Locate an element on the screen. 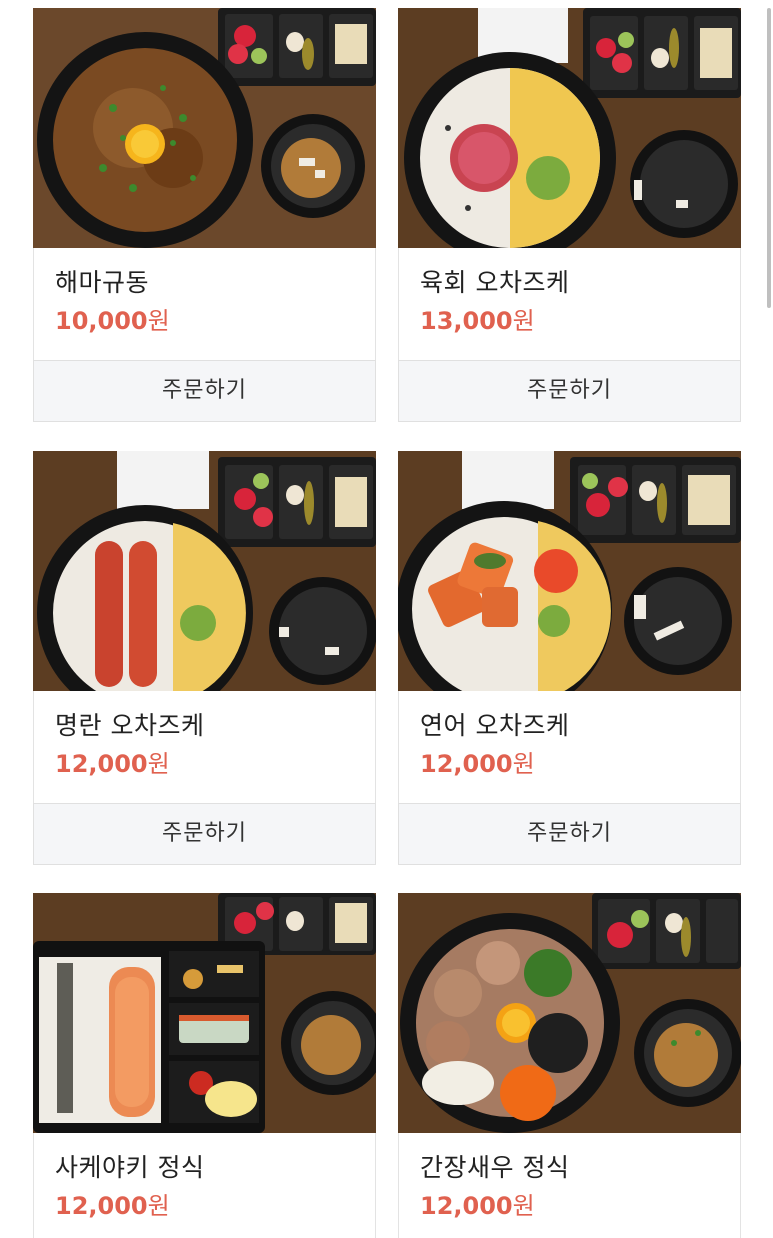 The width and height of the screenshot is (773, 1238). price-amount: 10,000 is located at coordinates (101, 321).